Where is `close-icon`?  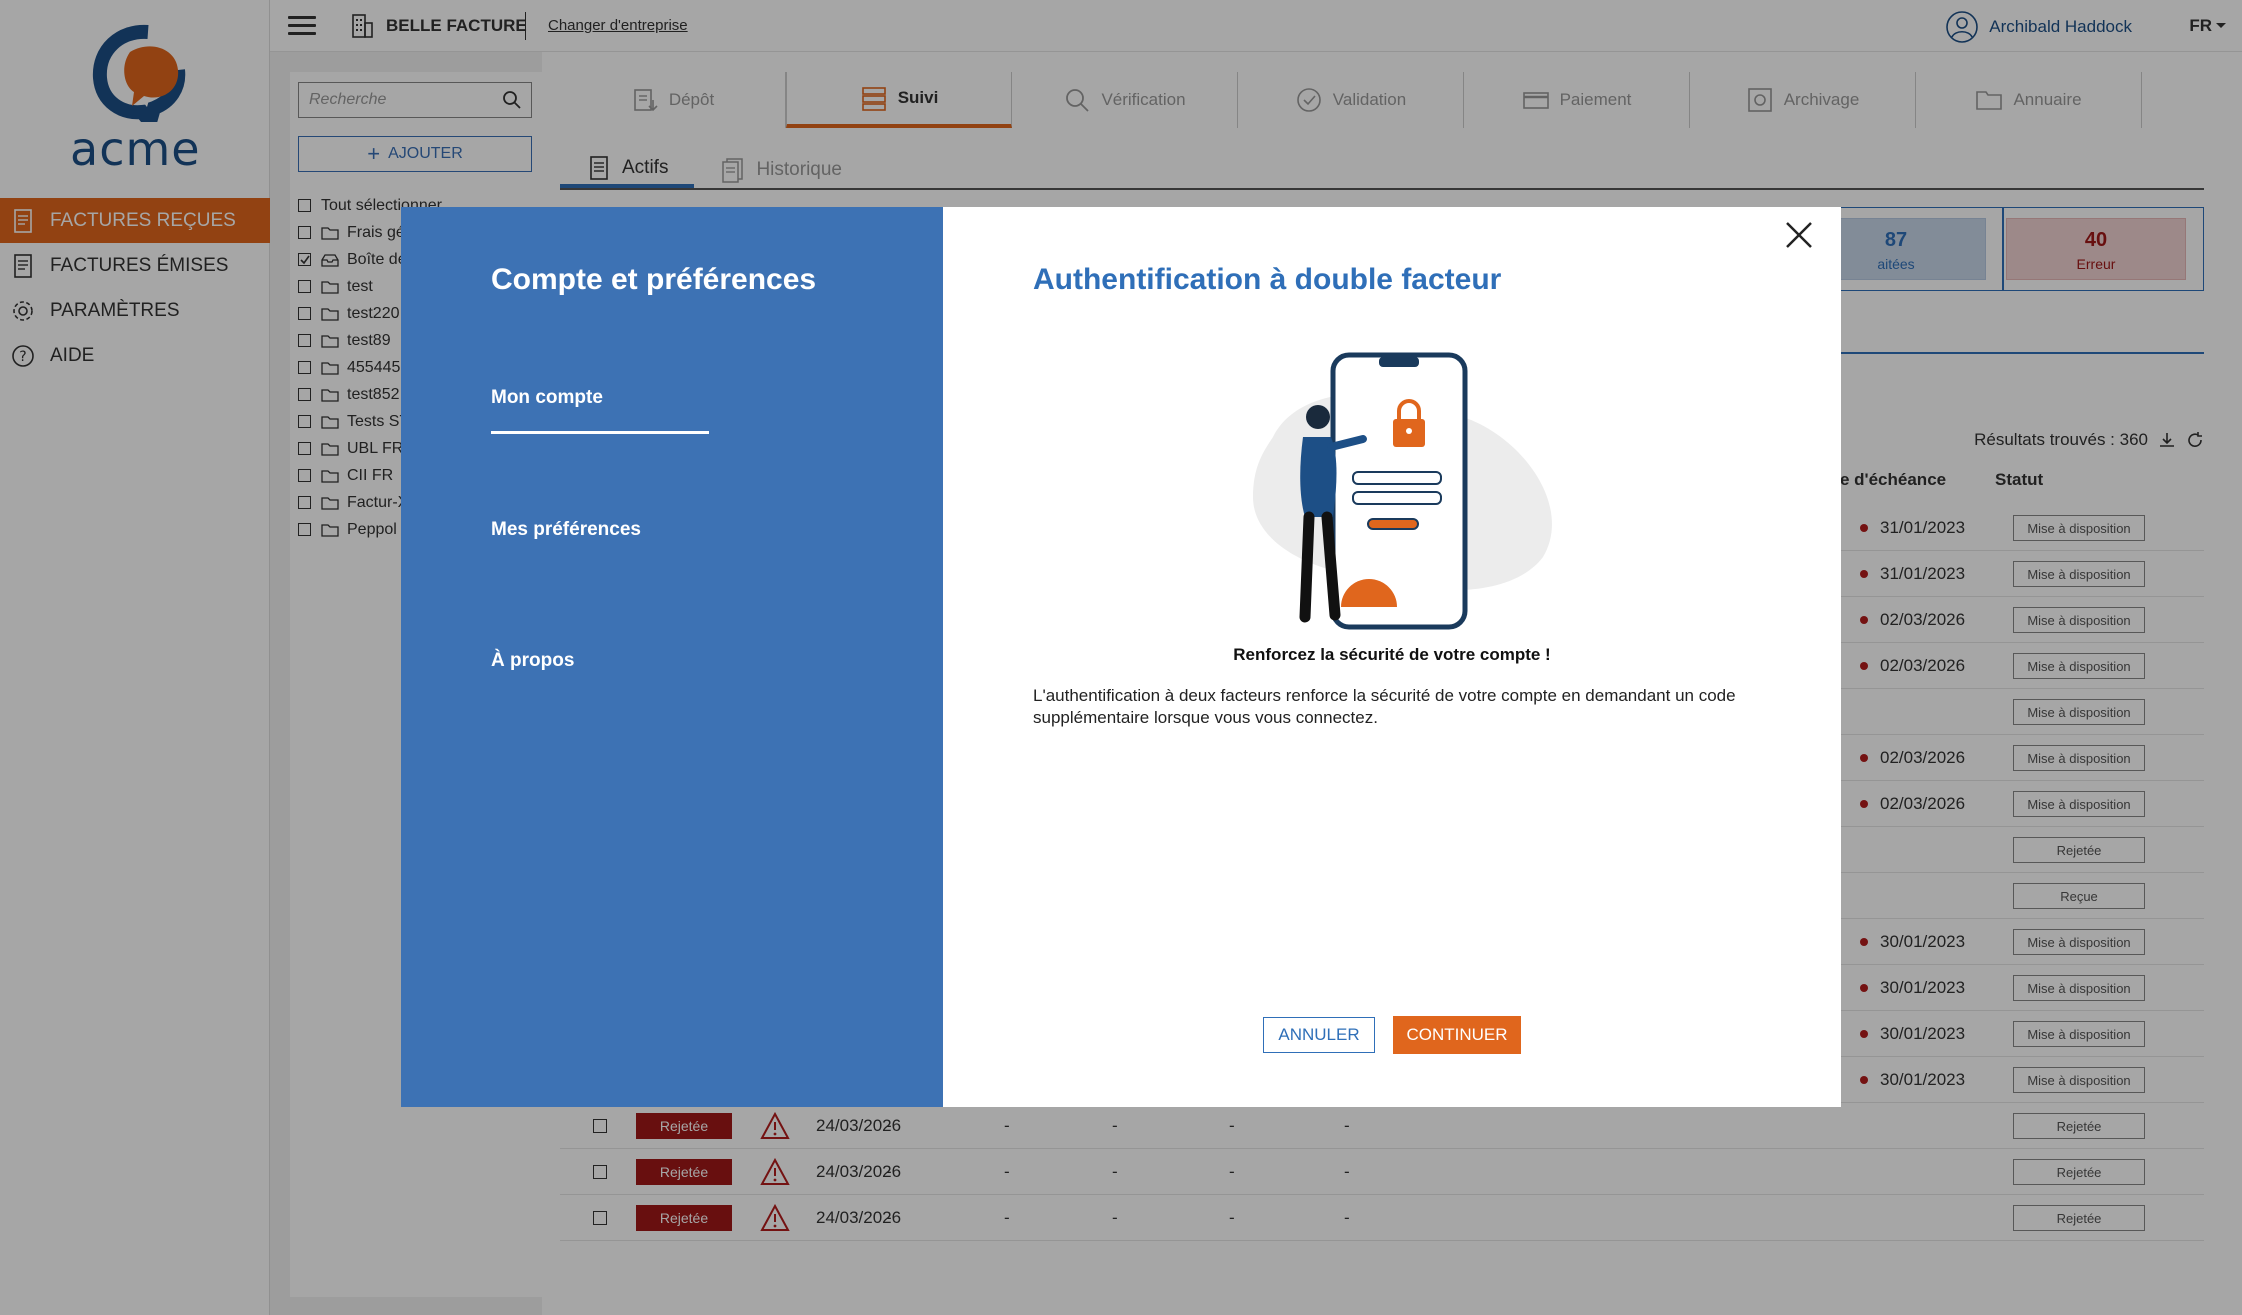
close-icon is located at coordinates (1799, 235).